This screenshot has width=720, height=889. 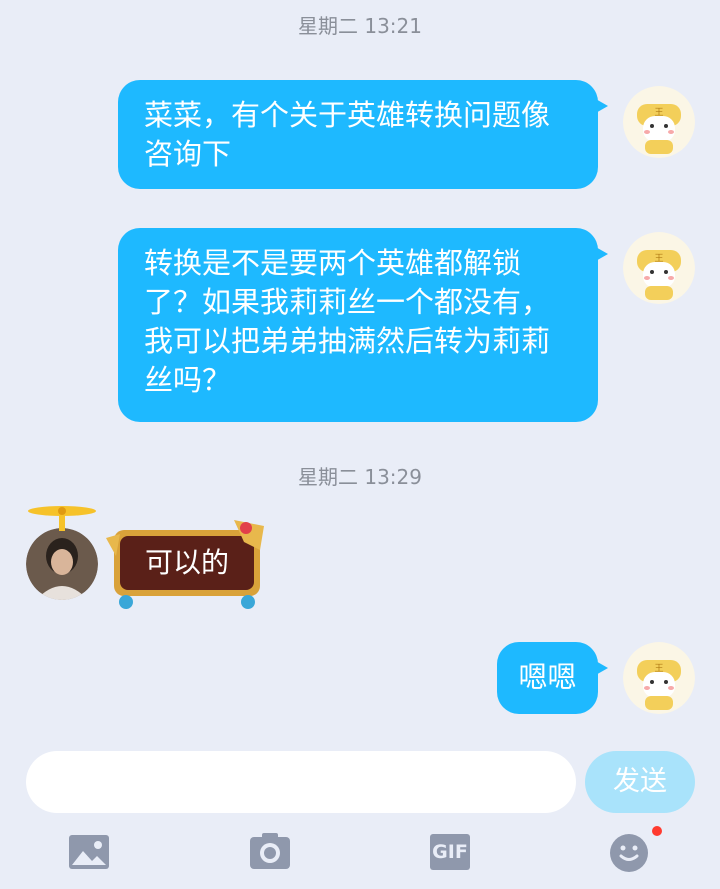 I want to click on image-icon, so click(x=89, y=852).